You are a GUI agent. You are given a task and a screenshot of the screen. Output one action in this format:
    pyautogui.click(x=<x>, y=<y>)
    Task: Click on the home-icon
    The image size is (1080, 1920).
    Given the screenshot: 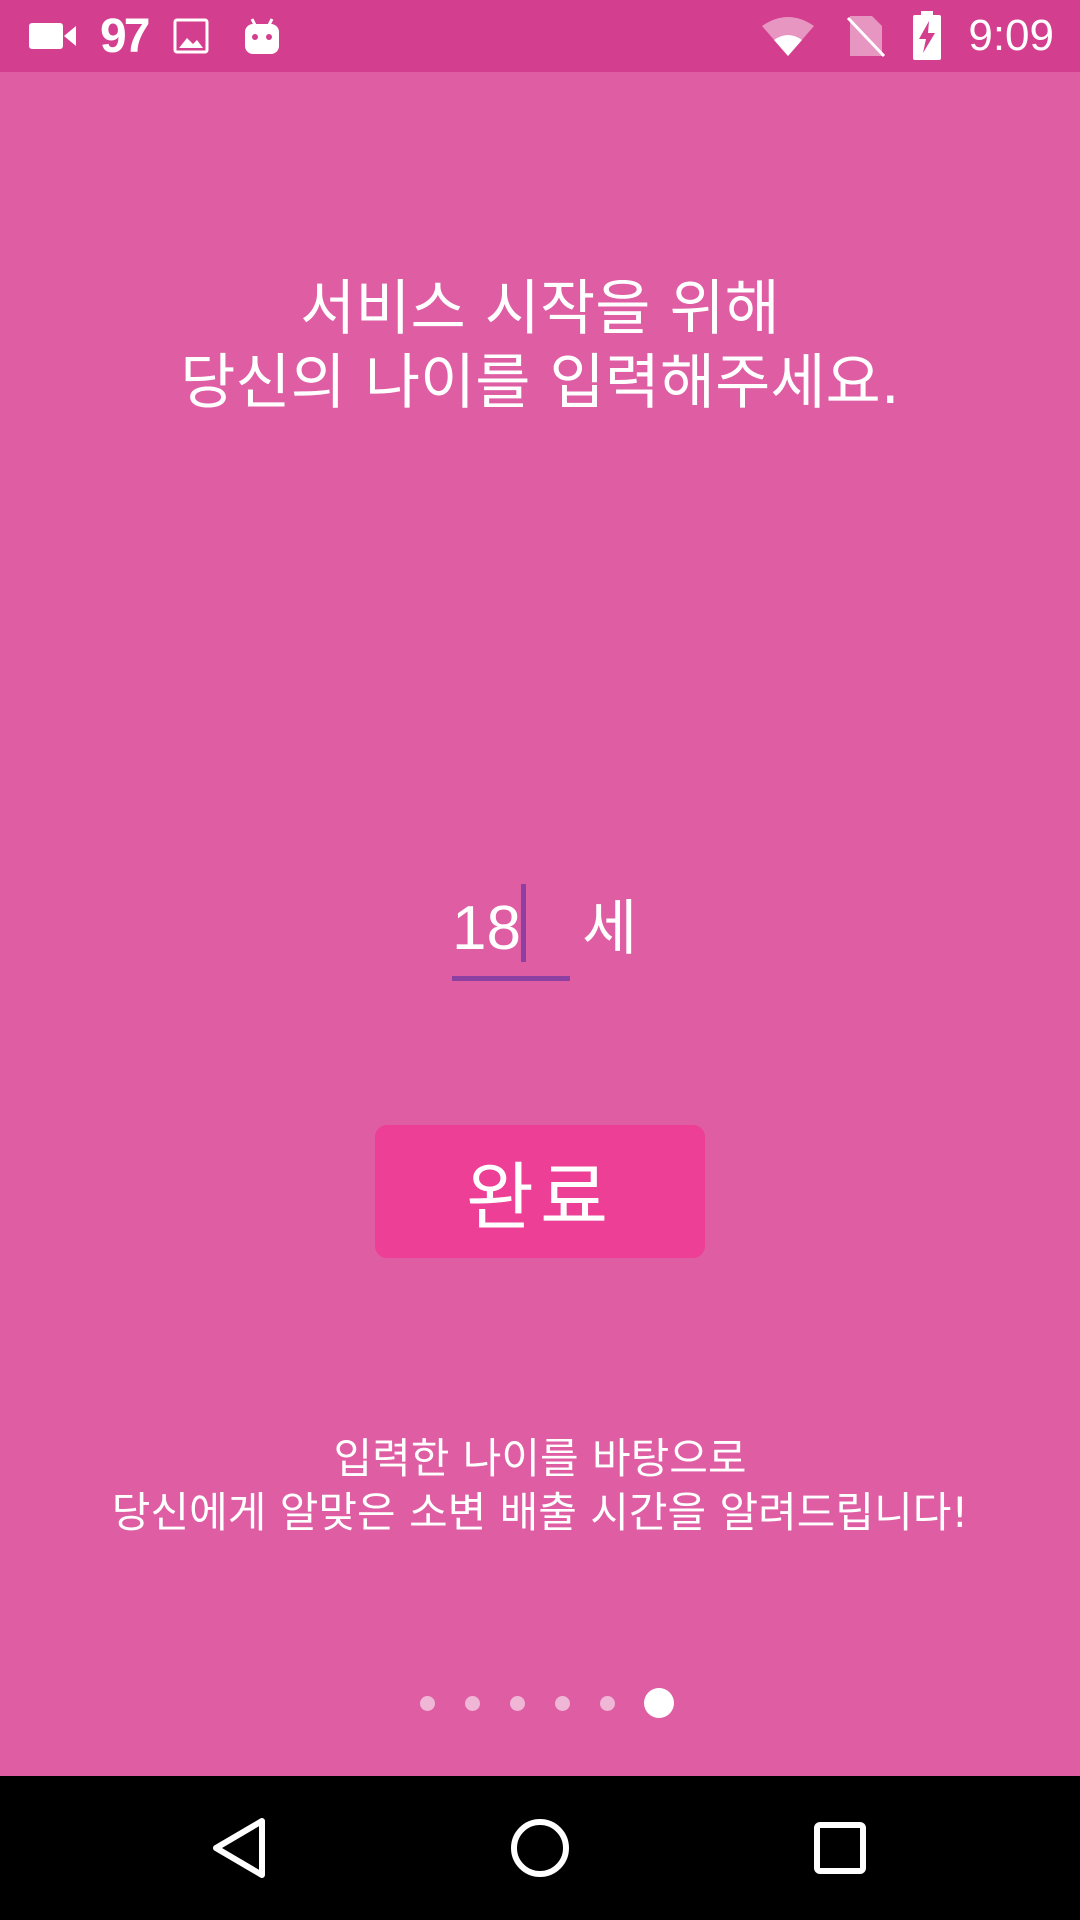 What is the action you would take?
    pyautogui.click(x=540, y=1848)
    